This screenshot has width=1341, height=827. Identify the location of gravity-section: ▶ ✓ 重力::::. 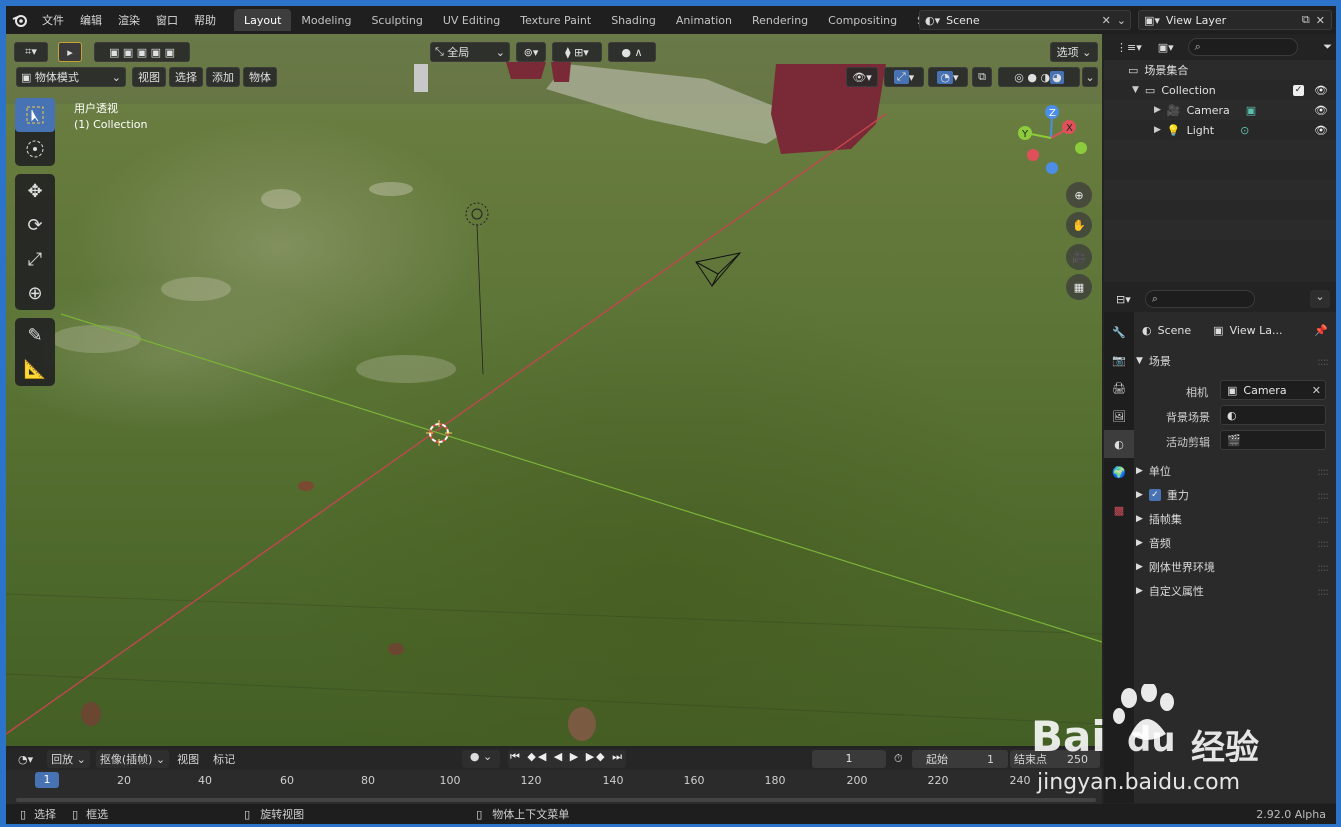
(1235, 495).